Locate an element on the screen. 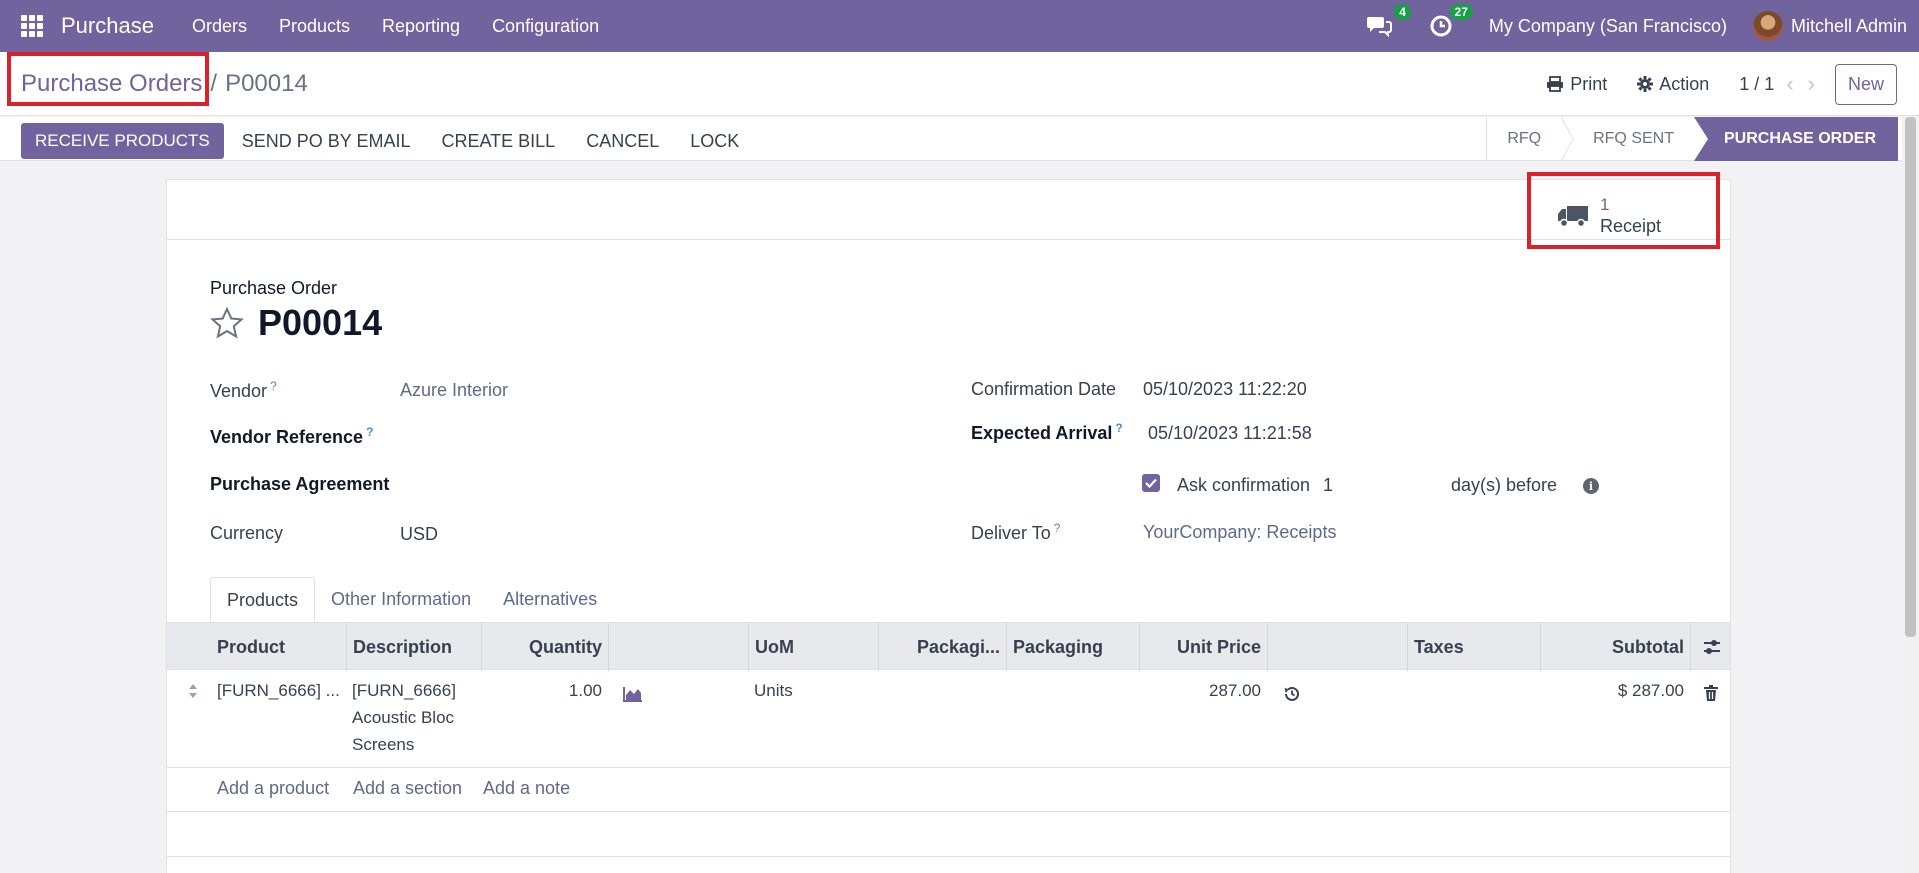  column-price-reset is located at coordinates (1337, 647).